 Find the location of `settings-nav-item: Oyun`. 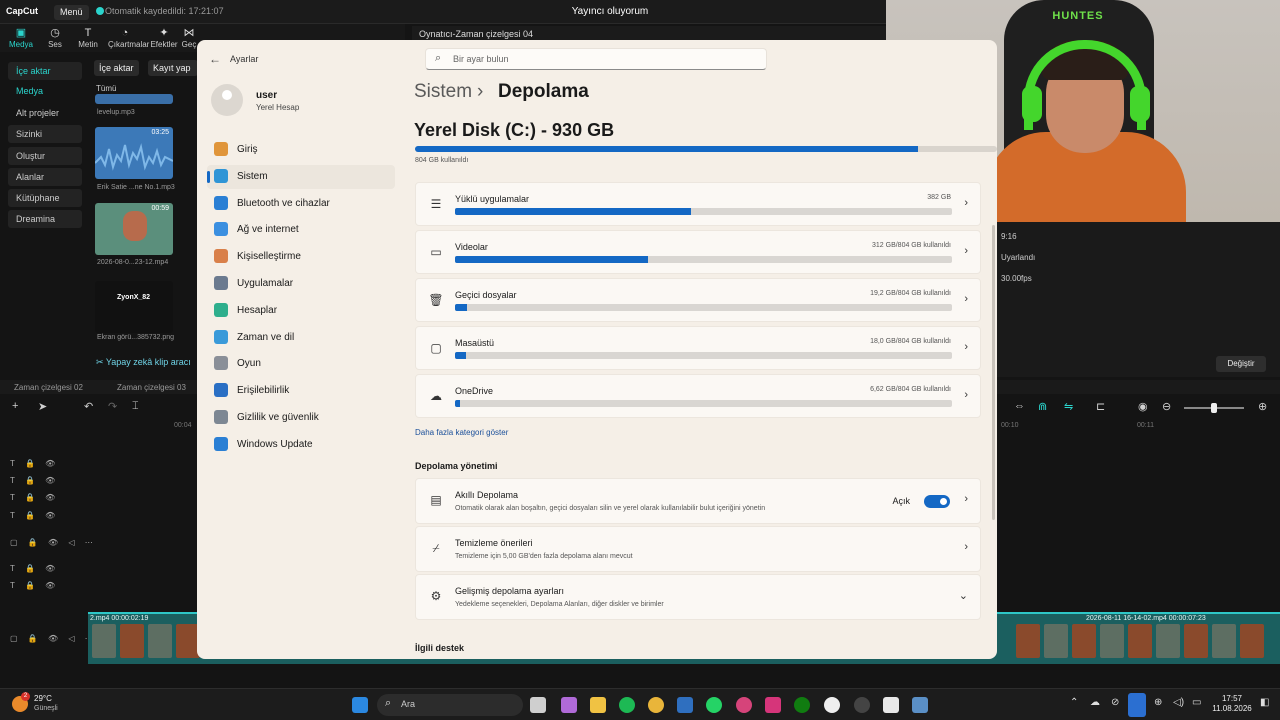

settings-nav-item: Oyun is located at coordinates (301, 364).